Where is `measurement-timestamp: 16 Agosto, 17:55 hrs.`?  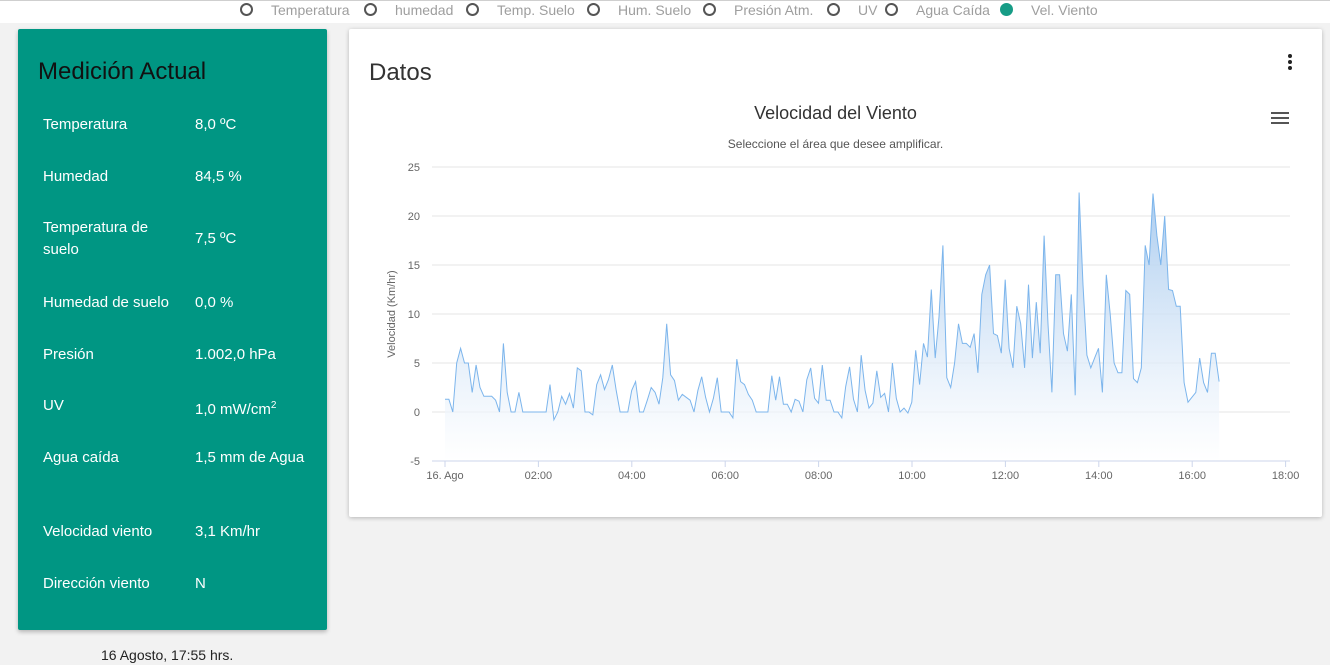
measurement-timestamp: 16 Agosto, 17:55 hrs. is located at coordinates (167, 655).